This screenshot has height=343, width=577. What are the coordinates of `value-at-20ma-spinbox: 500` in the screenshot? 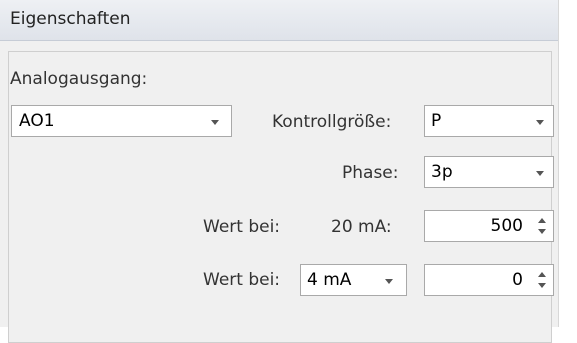 It's located at (489, 226).